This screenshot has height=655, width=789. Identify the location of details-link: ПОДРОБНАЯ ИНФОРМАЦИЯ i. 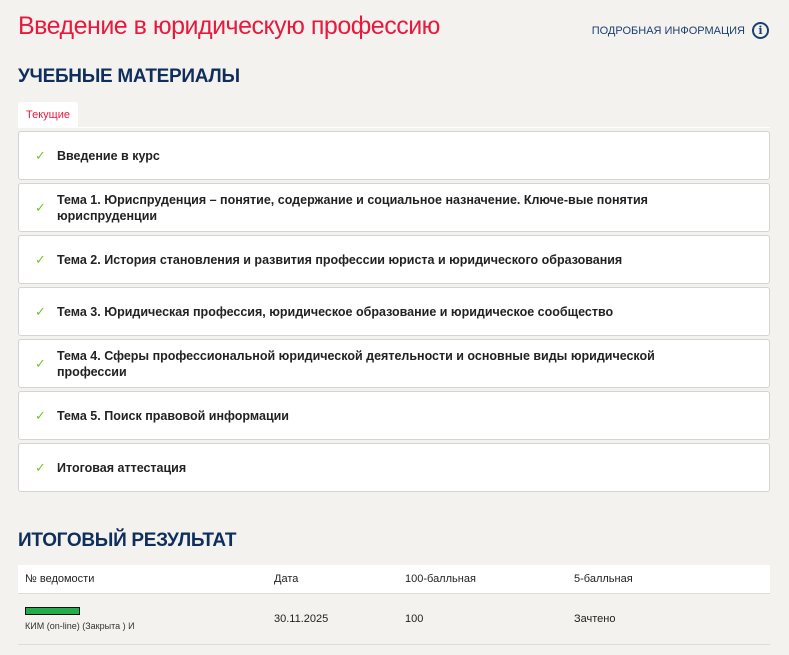
(680, 30).